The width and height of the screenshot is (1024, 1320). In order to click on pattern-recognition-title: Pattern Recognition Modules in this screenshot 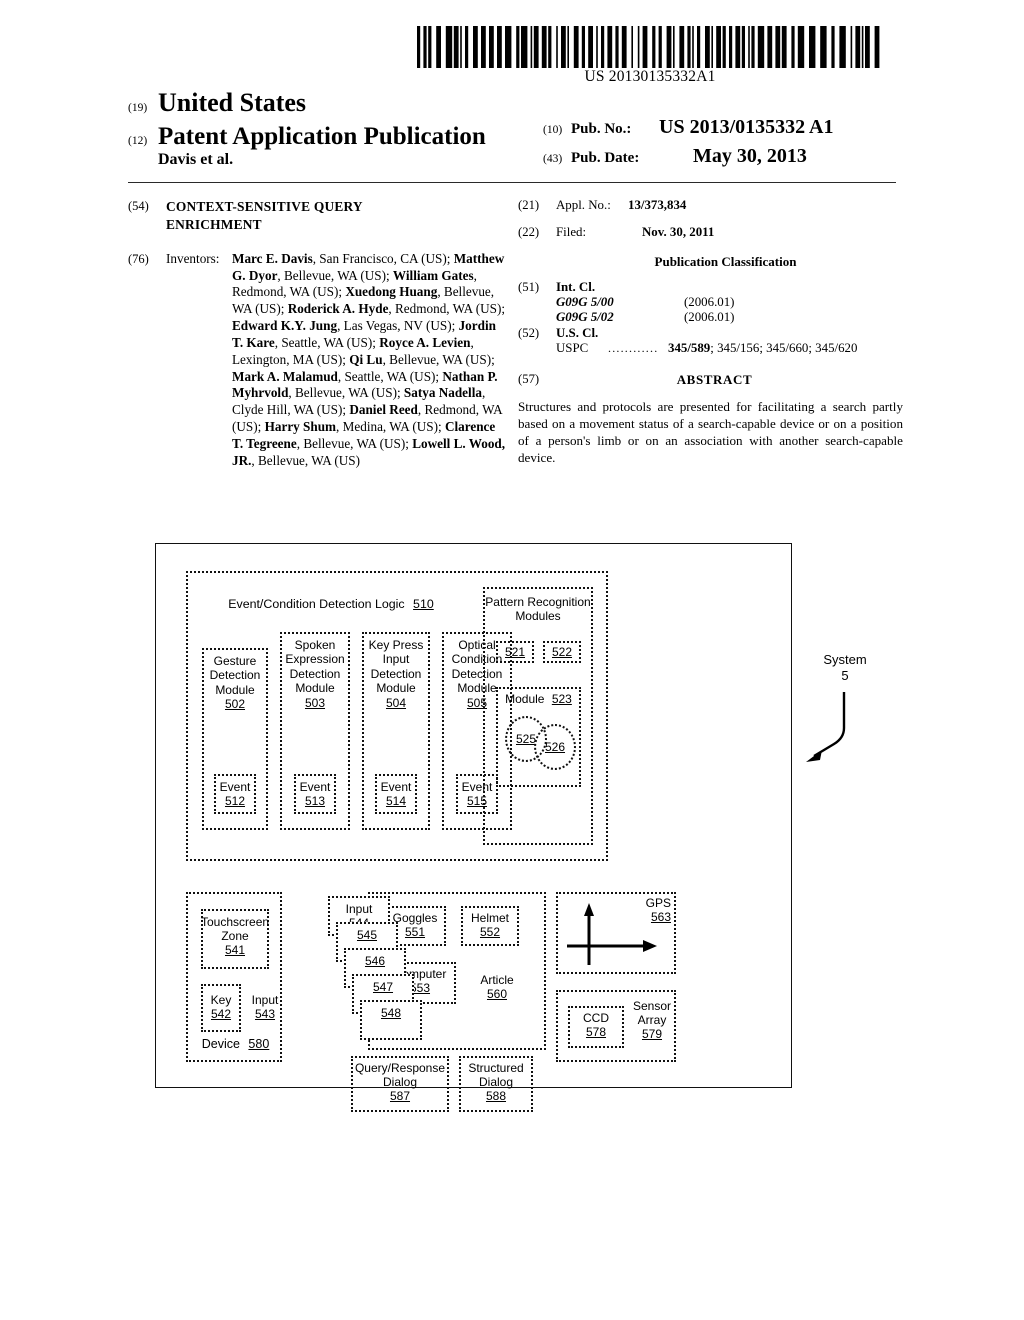, I will do `click(538, 609)`.